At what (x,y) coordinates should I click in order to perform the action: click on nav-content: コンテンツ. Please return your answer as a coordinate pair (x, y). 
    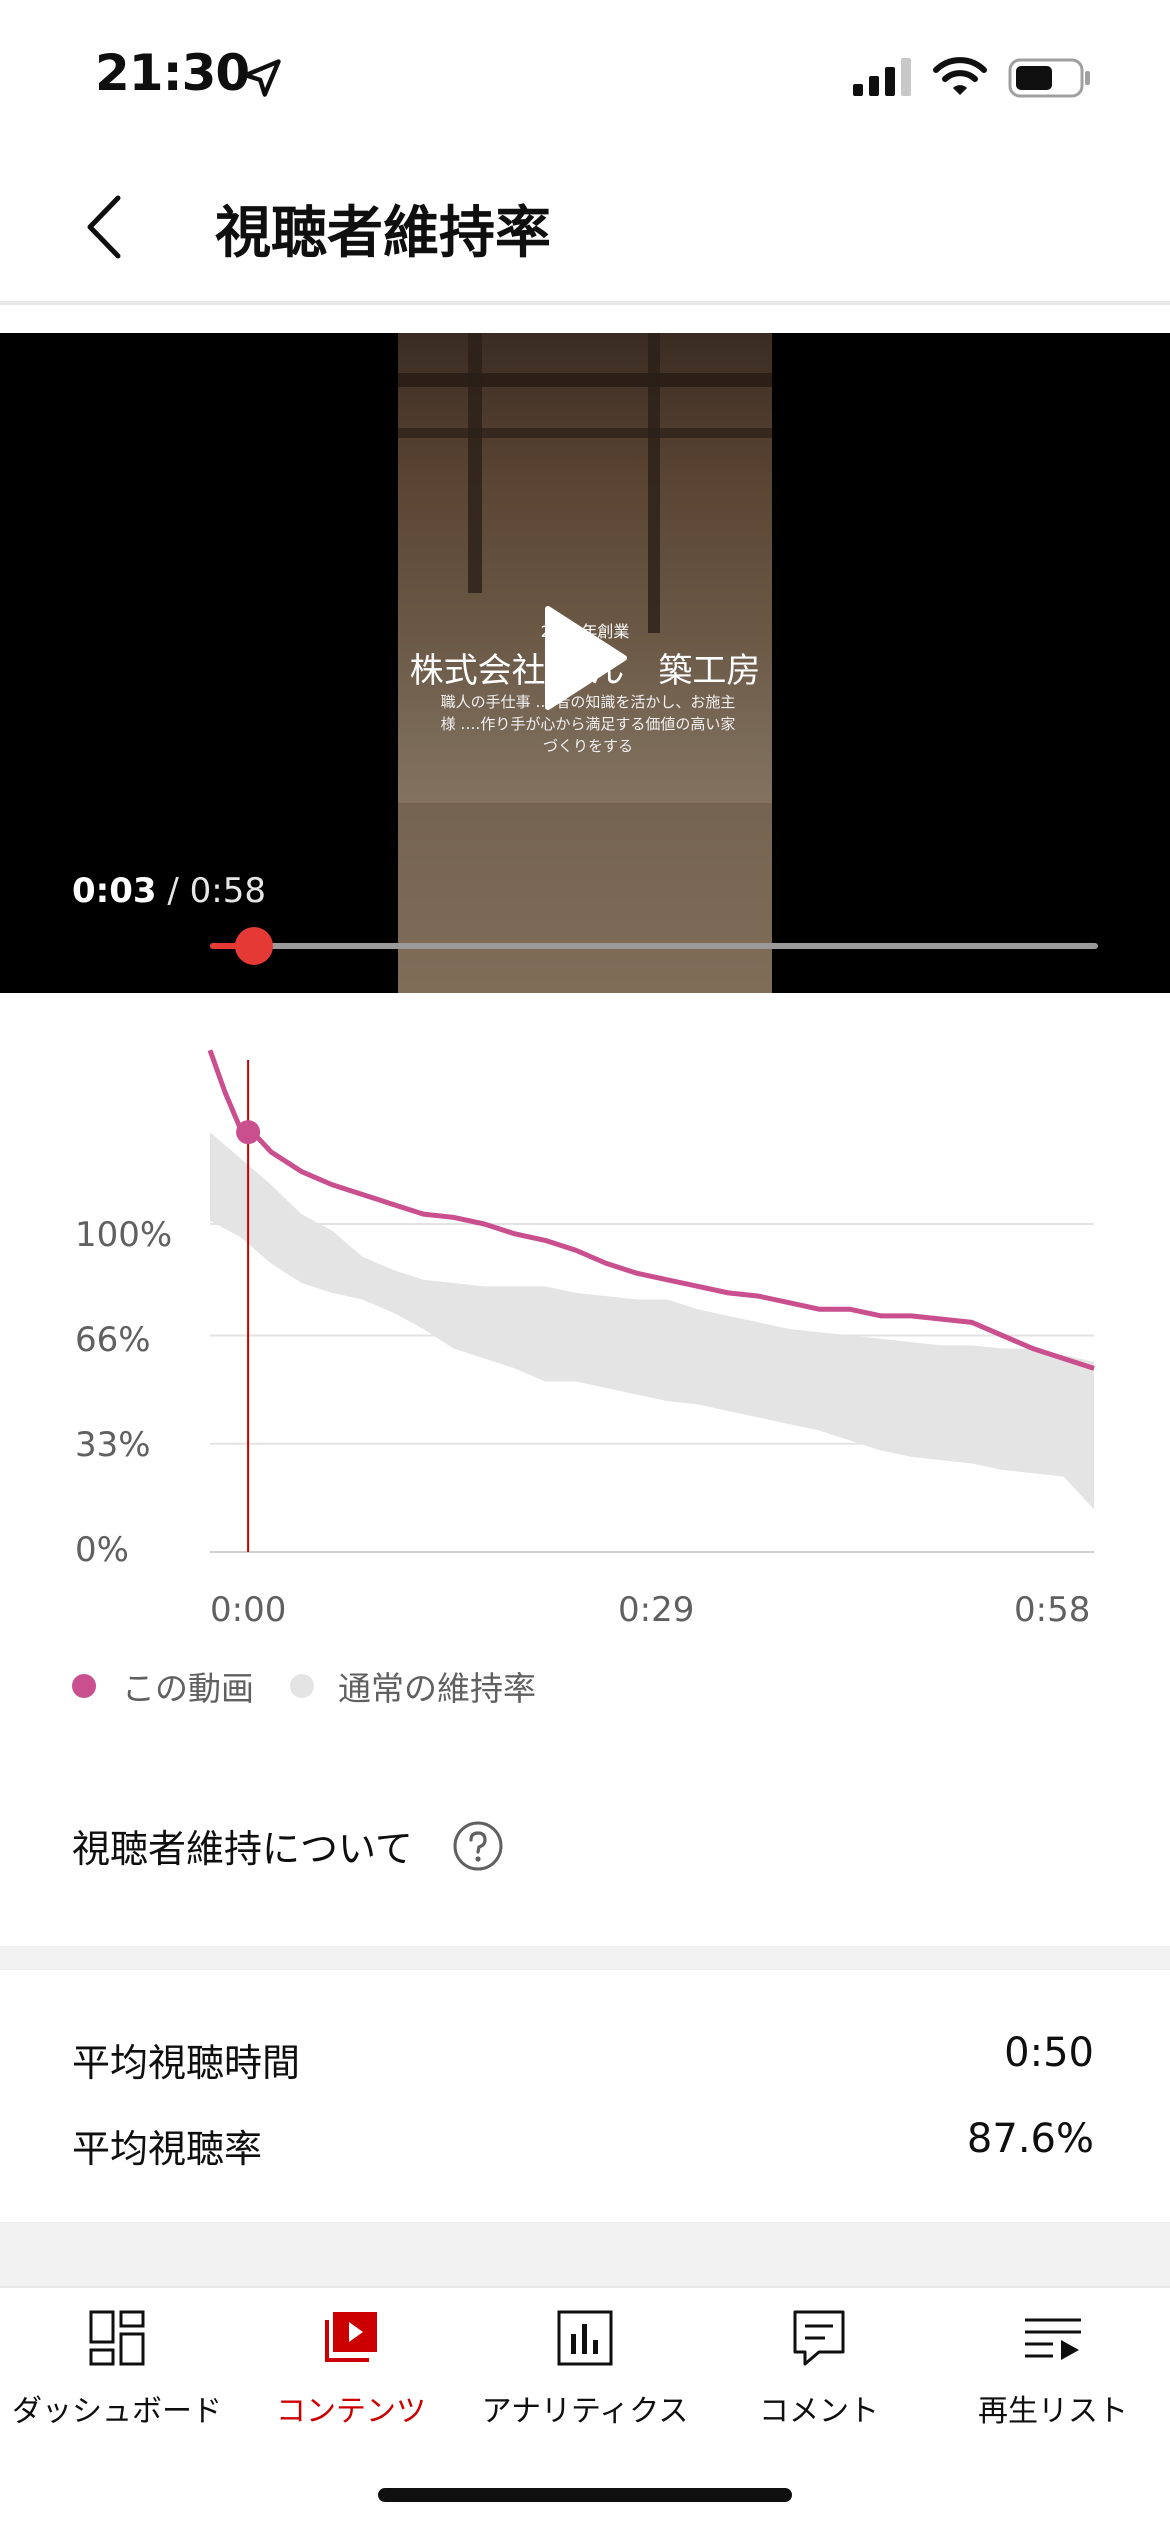
    Looking at the image, I should click on (351, 2373).